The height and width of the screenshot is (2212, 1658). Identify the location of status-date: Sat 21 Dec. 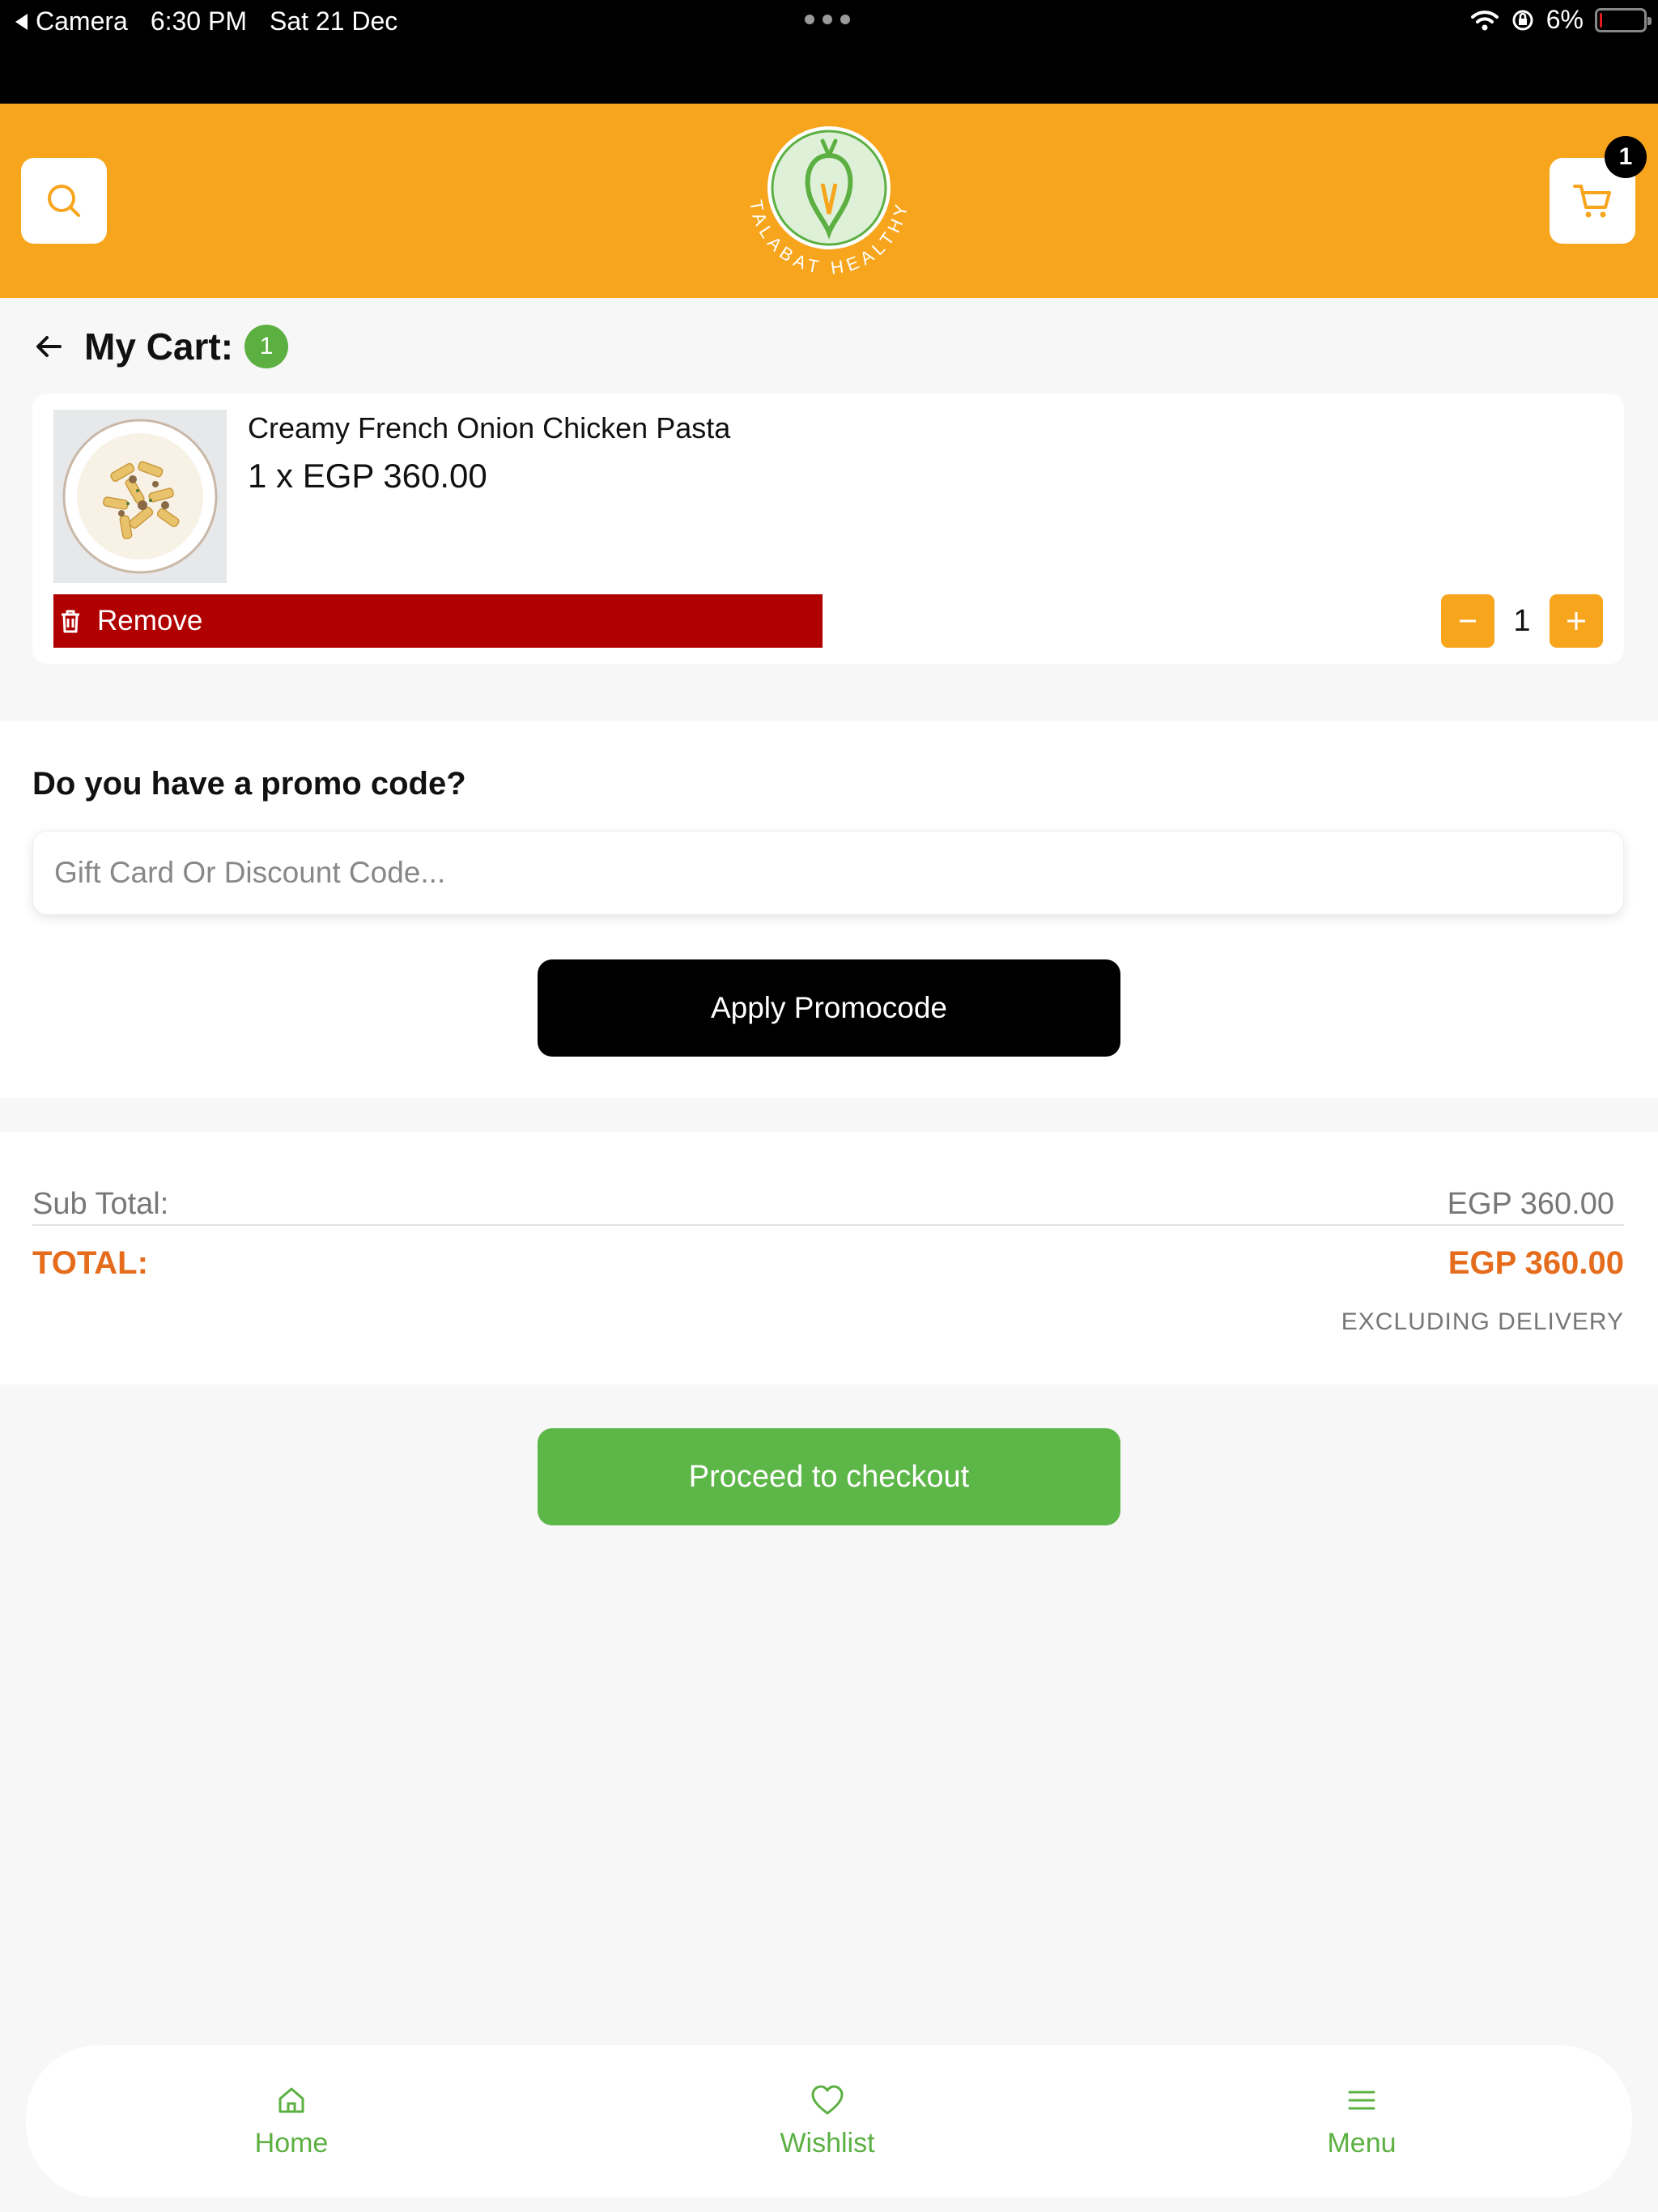
(333, 21).